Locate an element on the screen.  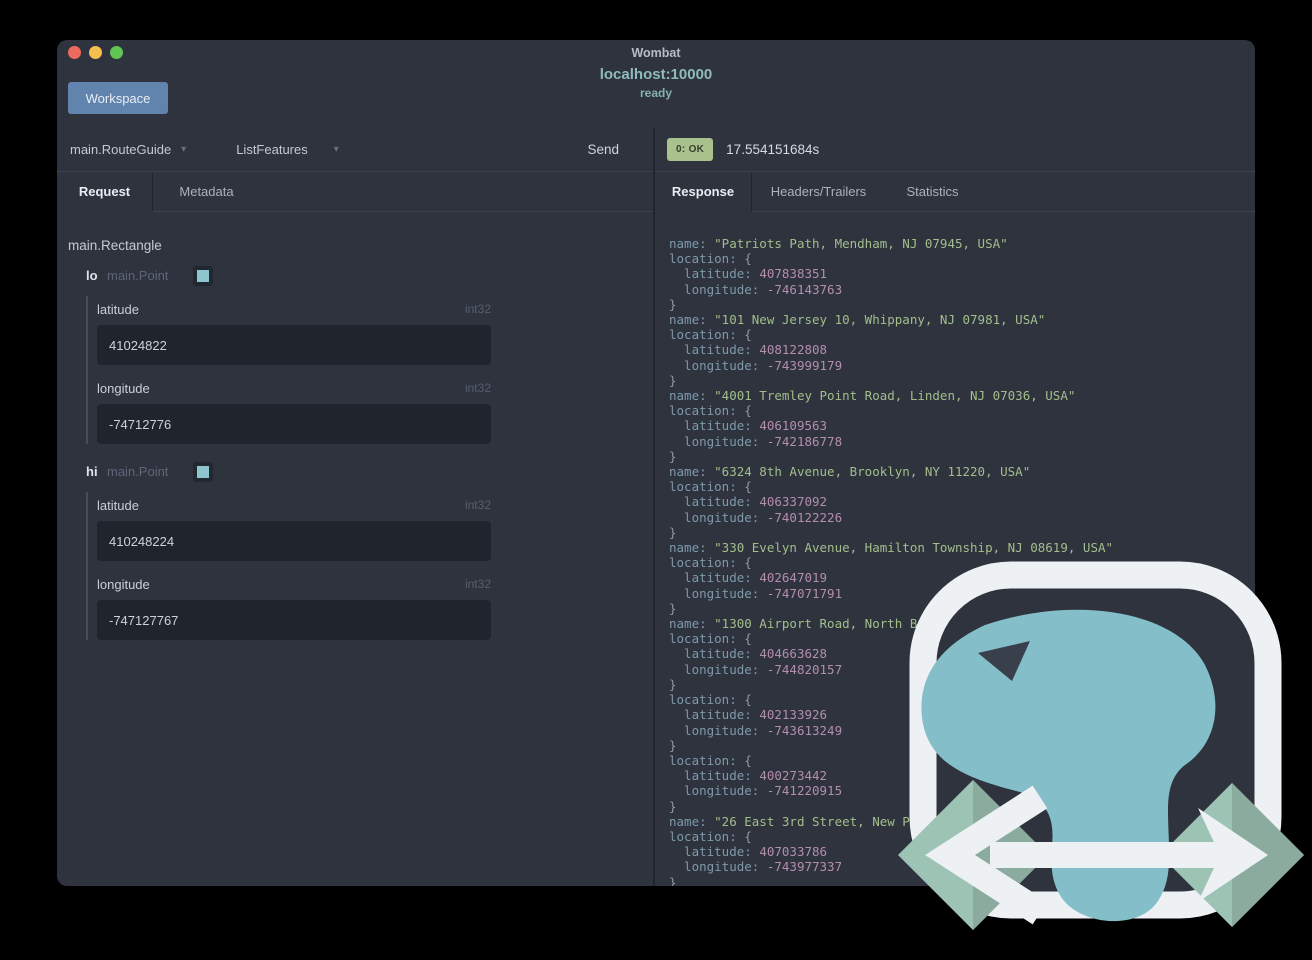
response-line: latitude: 402647019 is located at coordinates (748, 578).